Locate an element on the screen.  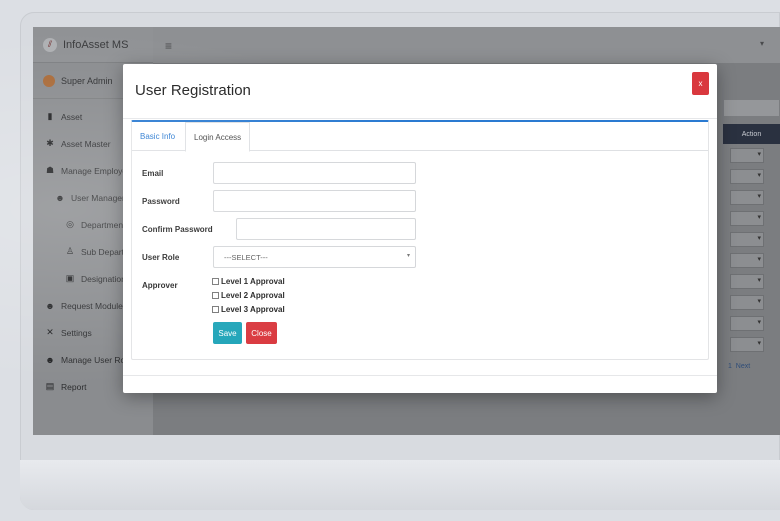
id-card-icon: ▣ is located at coordinates (70, 278).